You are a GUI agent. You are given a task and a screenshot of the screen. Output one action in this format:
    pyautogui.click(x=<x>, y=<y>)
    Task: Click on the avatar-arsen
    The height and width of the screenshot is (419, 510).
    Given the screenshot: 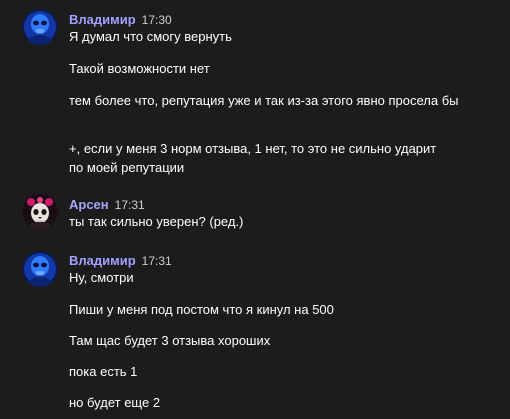 What is the action you would take?
    pyautogui.click(x=40, y=212)
    